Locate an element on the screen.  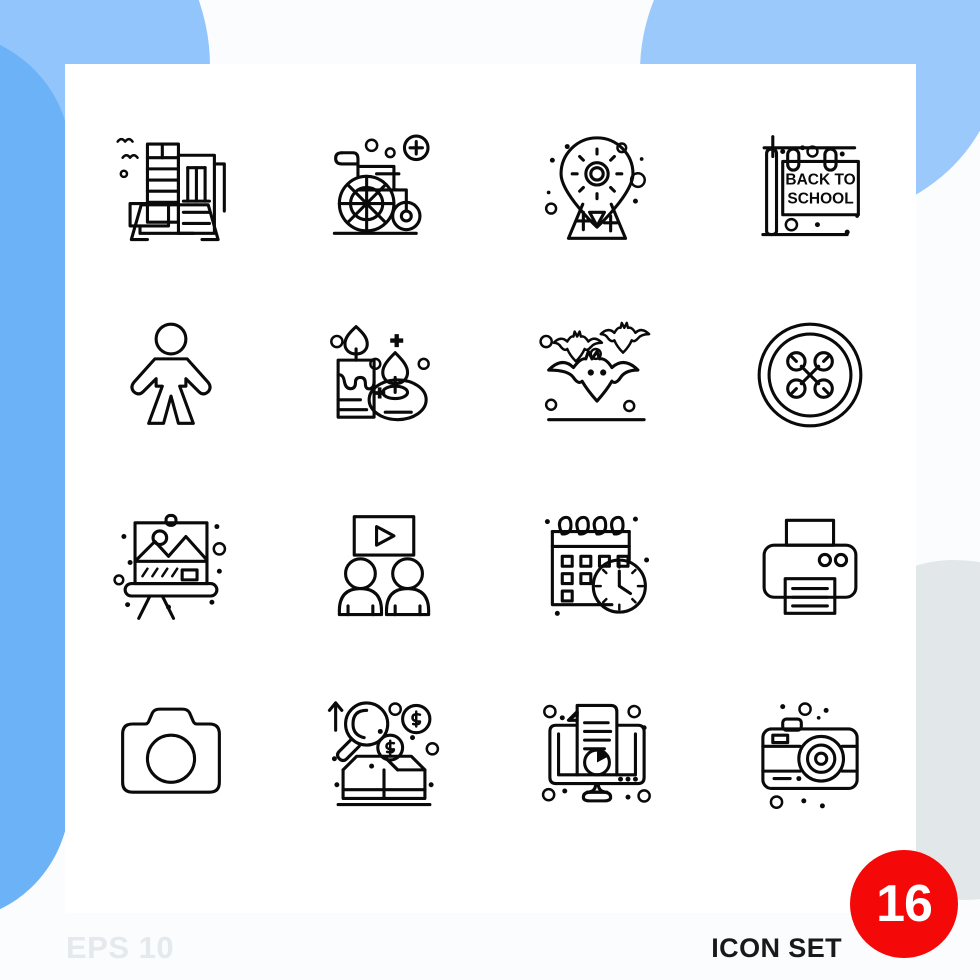
poster-footer: EPS 10 ICON SET 16 is located at coordinates (490, 915).